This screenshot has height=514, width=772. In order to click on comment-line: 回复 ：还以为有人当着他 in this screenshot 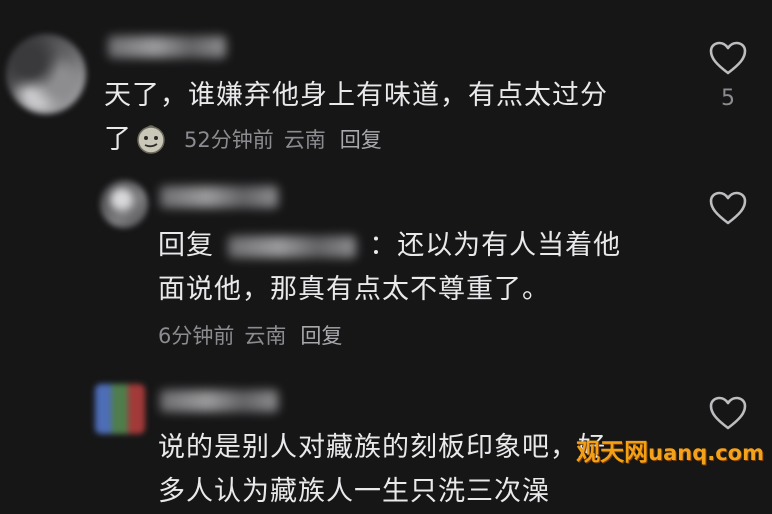, I will do `click(389, 246)`.